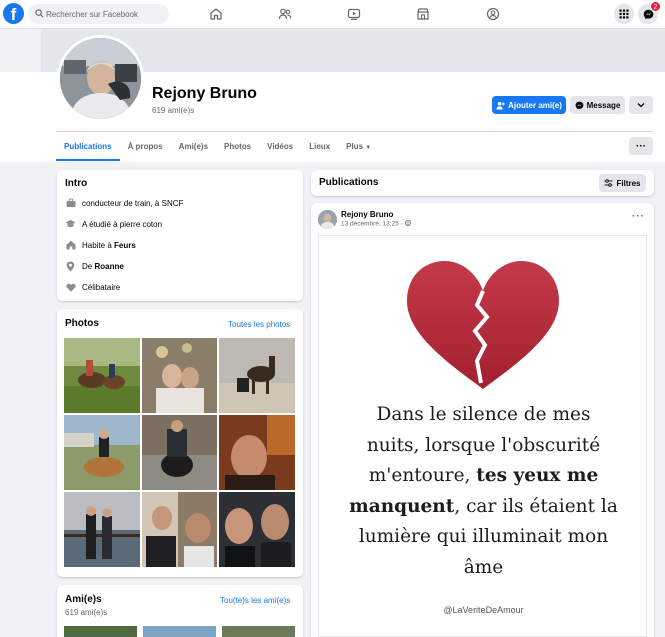 Image resolution: width=665 pixels, height=637 pixels. What do you see at coordinates (70, 224) in the screenshot?
I see `graduation-cap-icon` at bounding box center [70, 224].